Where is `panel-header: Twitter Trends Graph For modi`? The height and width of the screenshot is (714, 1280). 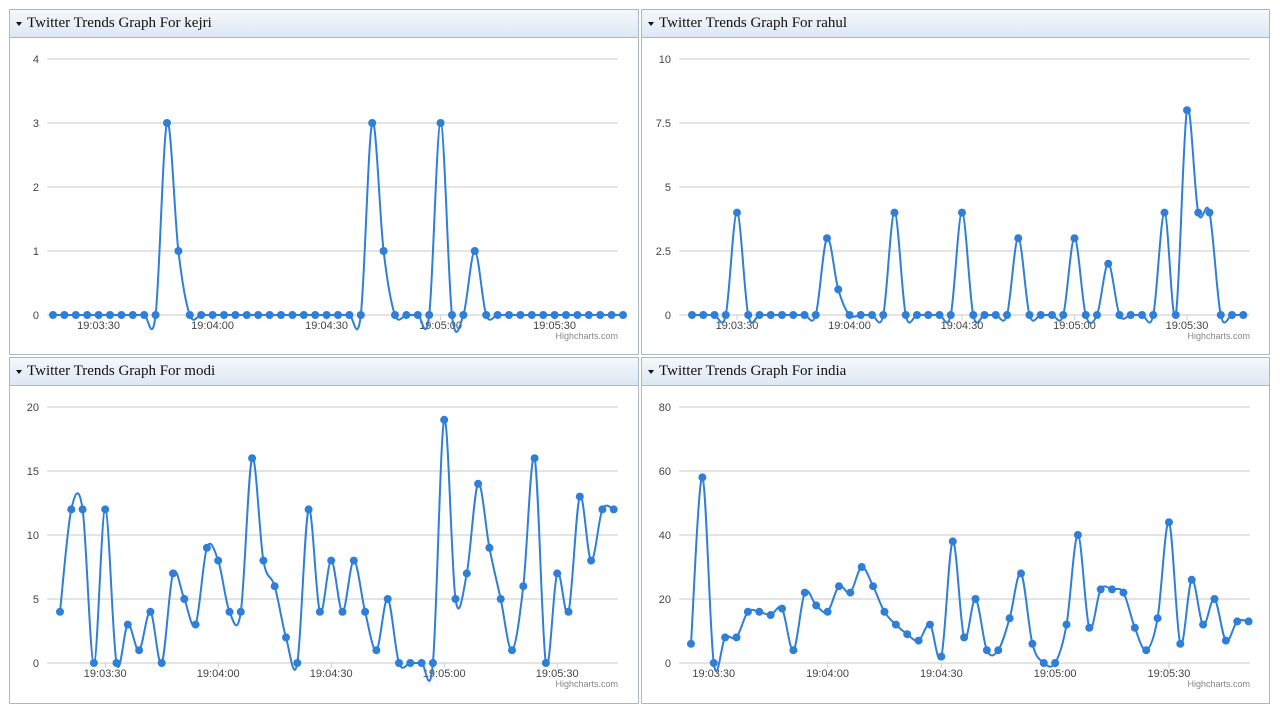
panel-header: Twitter Trends Graph For modi is located at coordinates (324, 372).